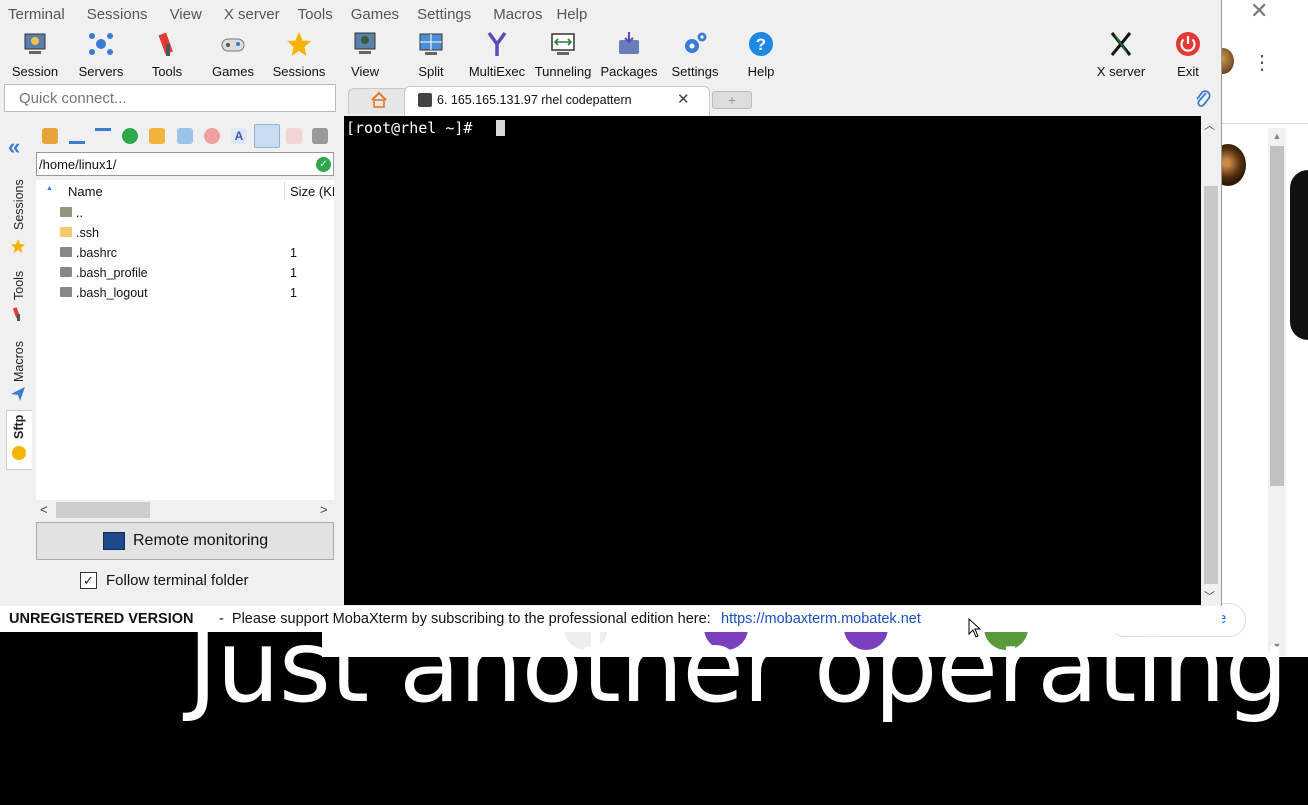 The image size is (1308, 805). I want to click on unregistered-label: UNREGISTERED VERSION, so click(101, 619).